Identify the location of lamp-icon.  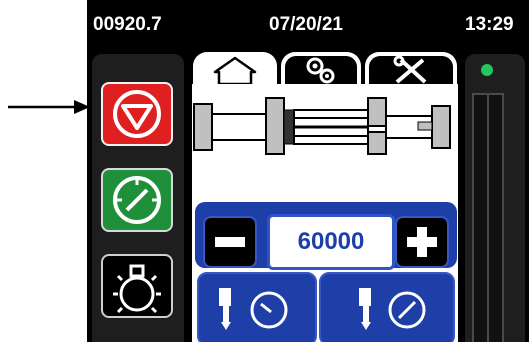
(137, 289).